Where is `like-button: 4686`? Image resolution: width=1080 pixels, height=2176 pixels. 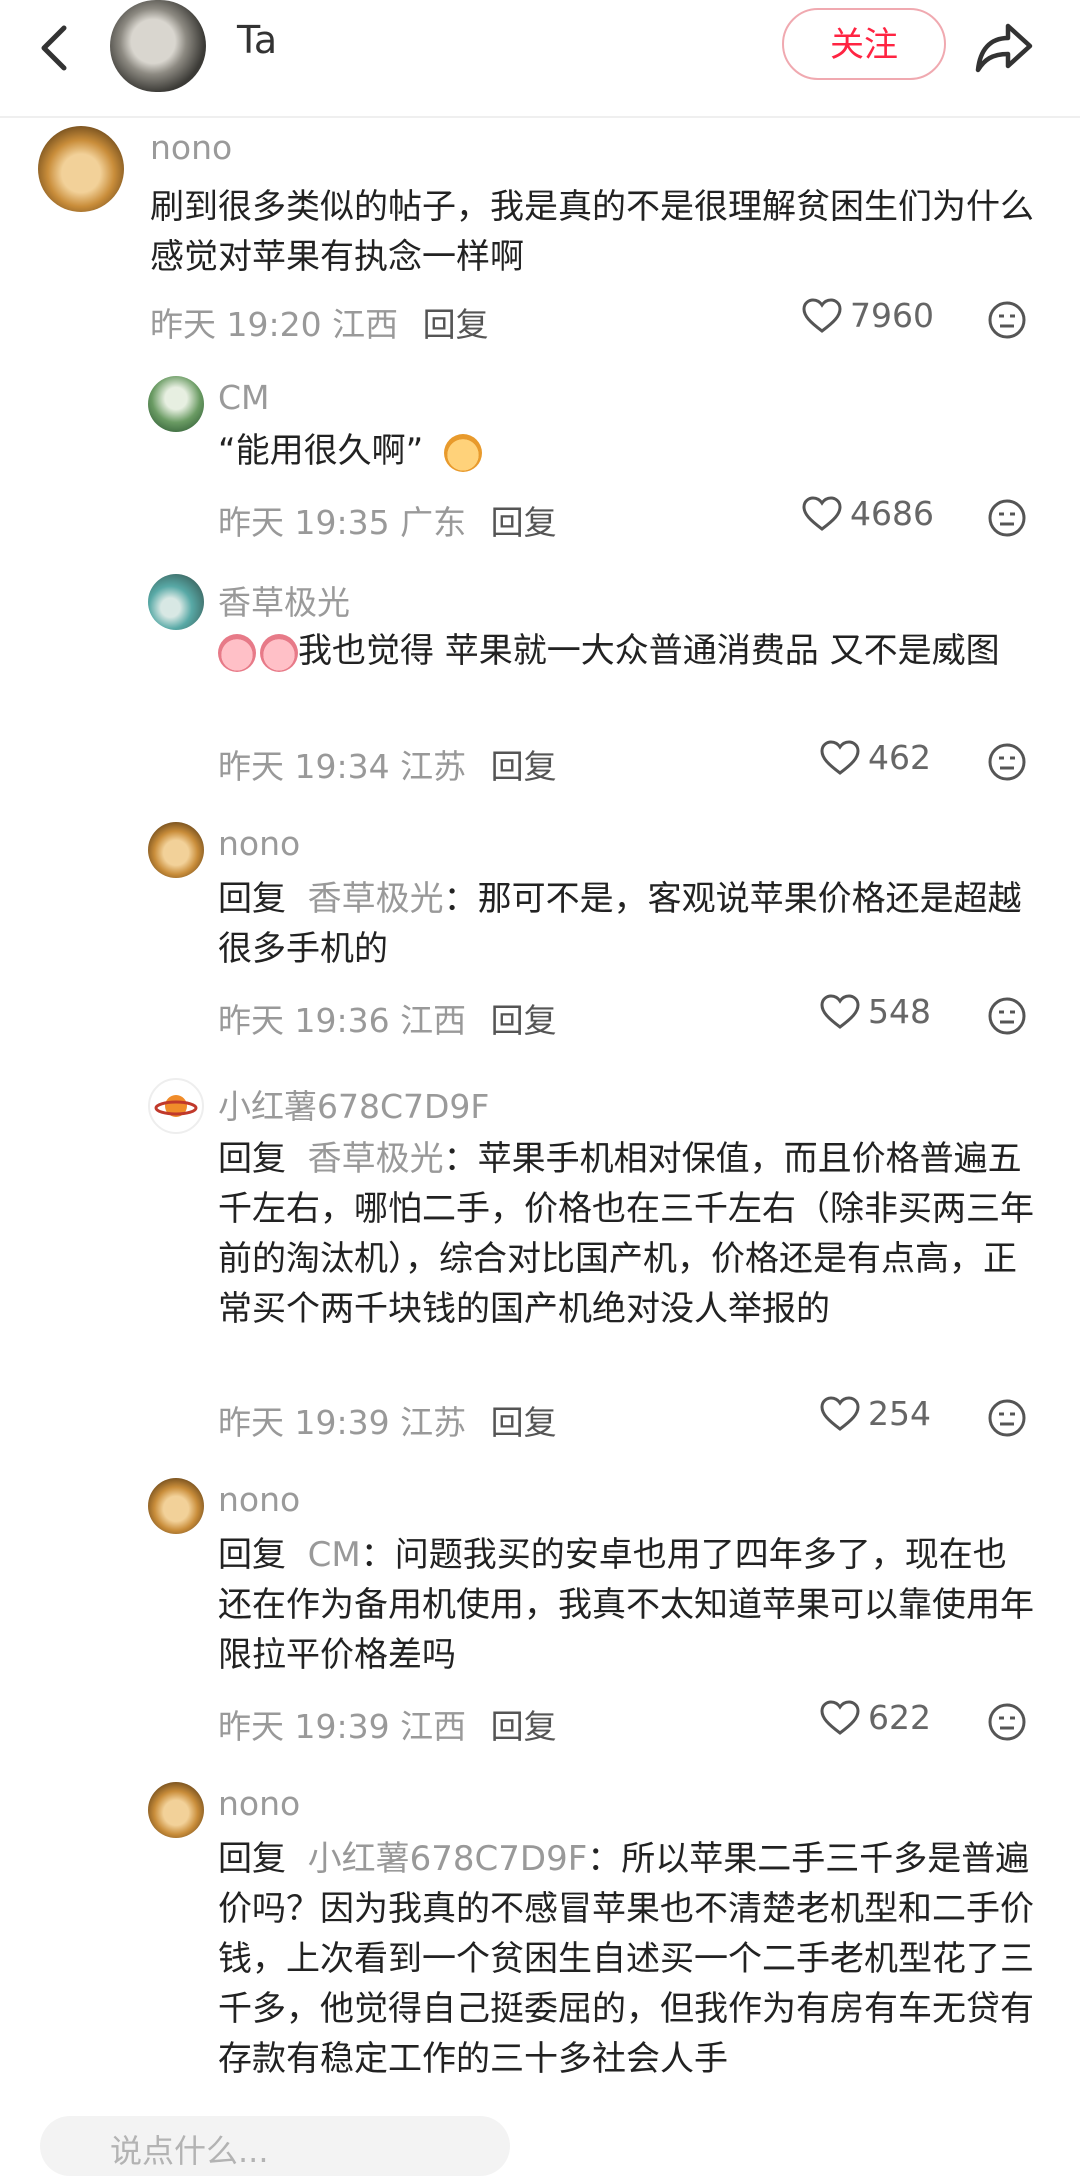
like-button: 4686 is located at coordinates (868, 513).